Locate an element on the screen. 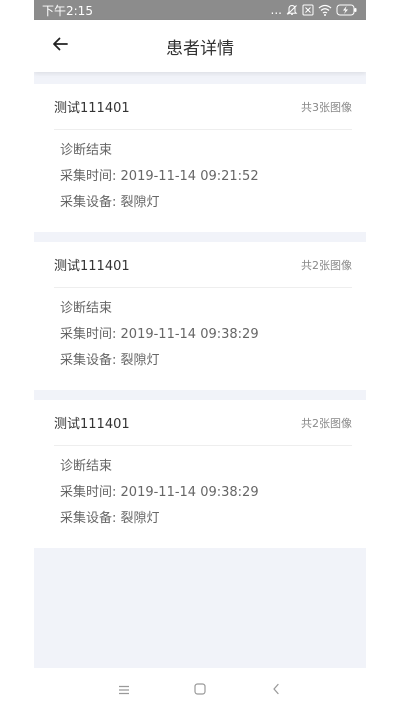 This screenshot has height=710, width=400. menu-icon is located at coordinates (124, 689).